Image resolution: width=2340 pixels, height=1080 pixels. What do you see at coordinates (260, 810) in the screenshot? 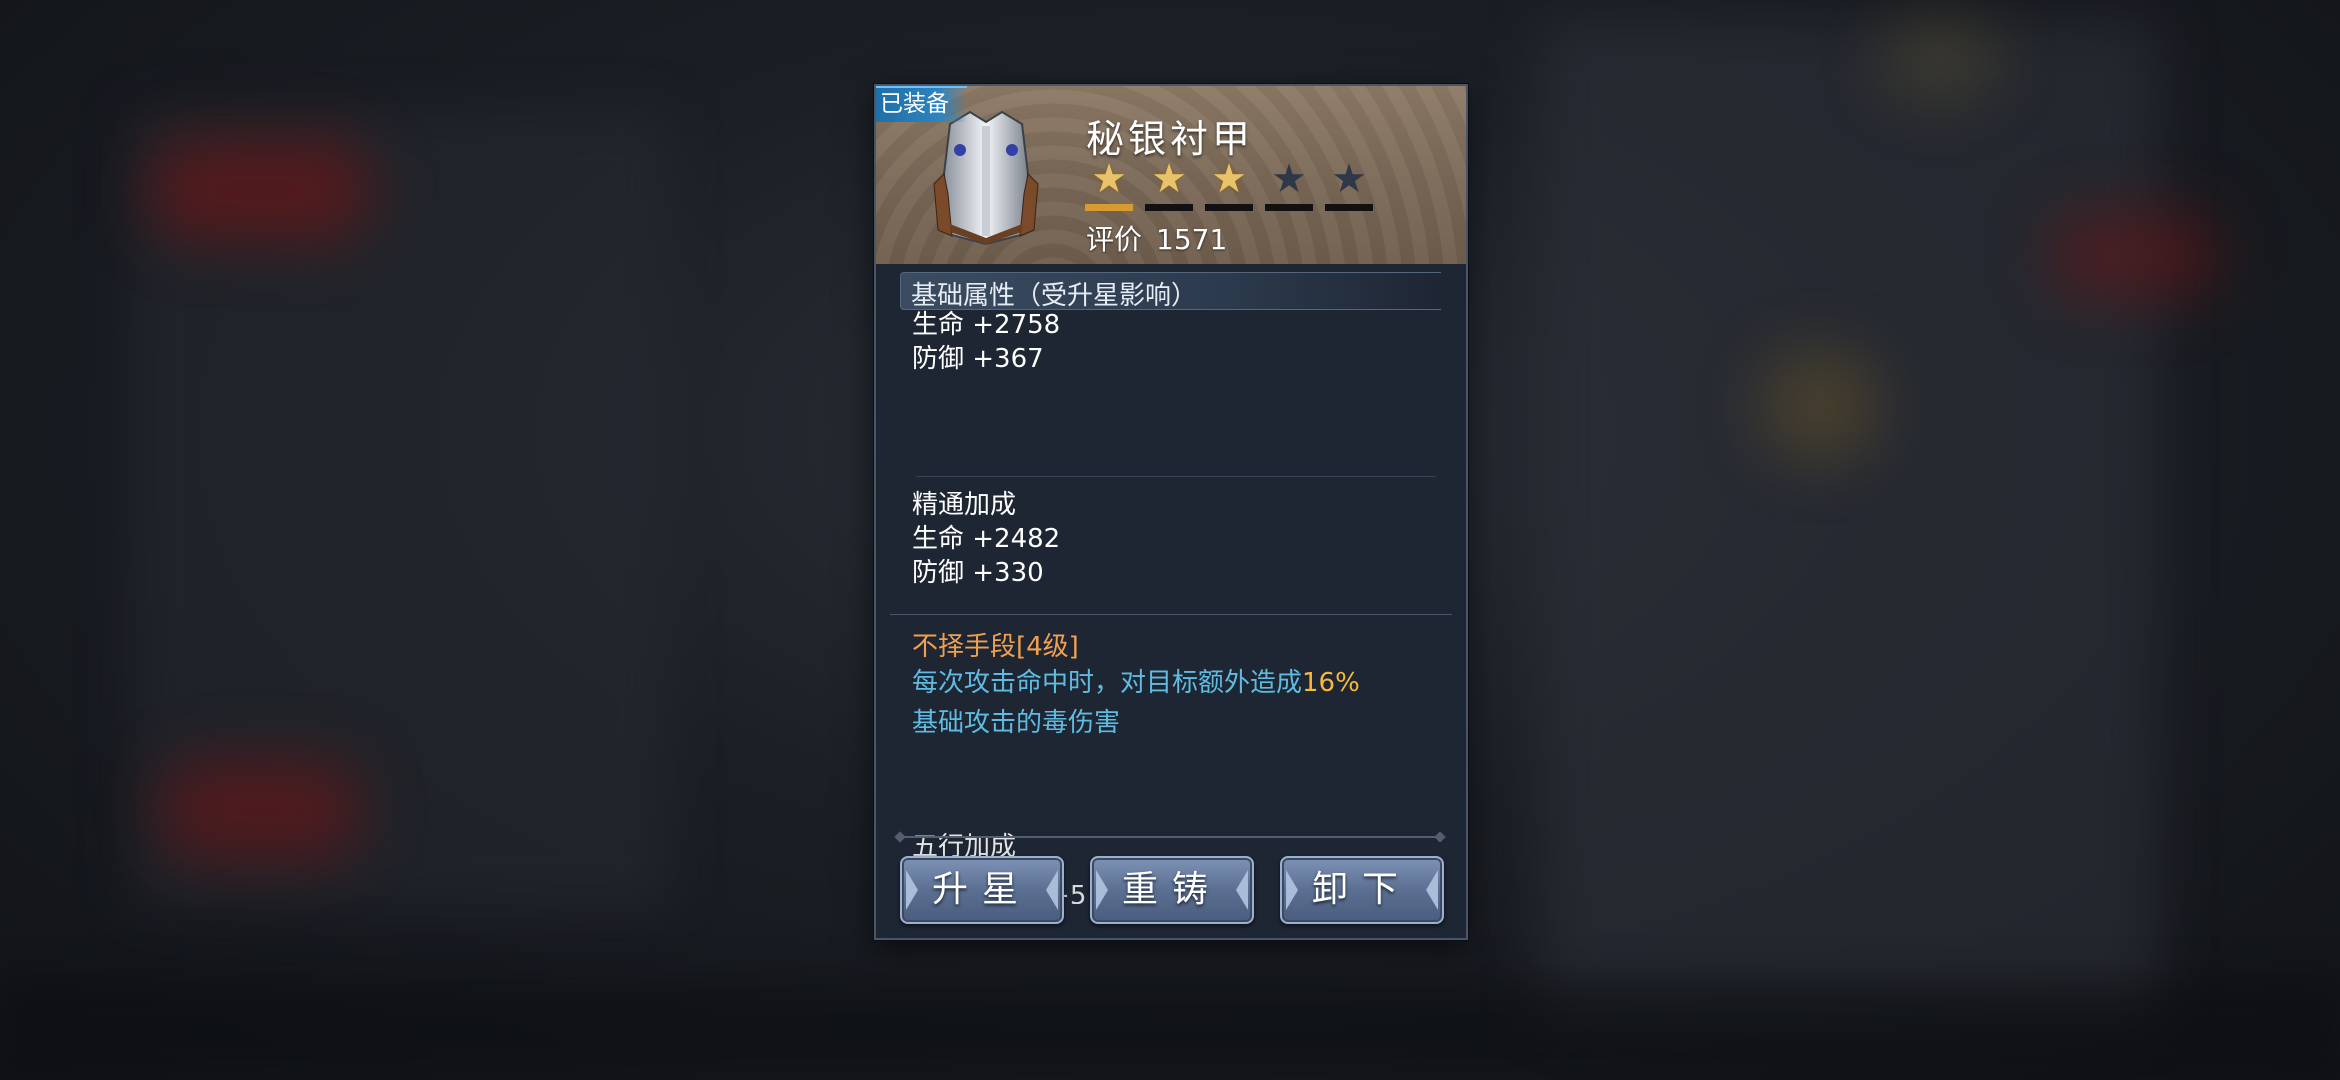
I see `background-red-button-bottom` at bounding box center [260, 810].